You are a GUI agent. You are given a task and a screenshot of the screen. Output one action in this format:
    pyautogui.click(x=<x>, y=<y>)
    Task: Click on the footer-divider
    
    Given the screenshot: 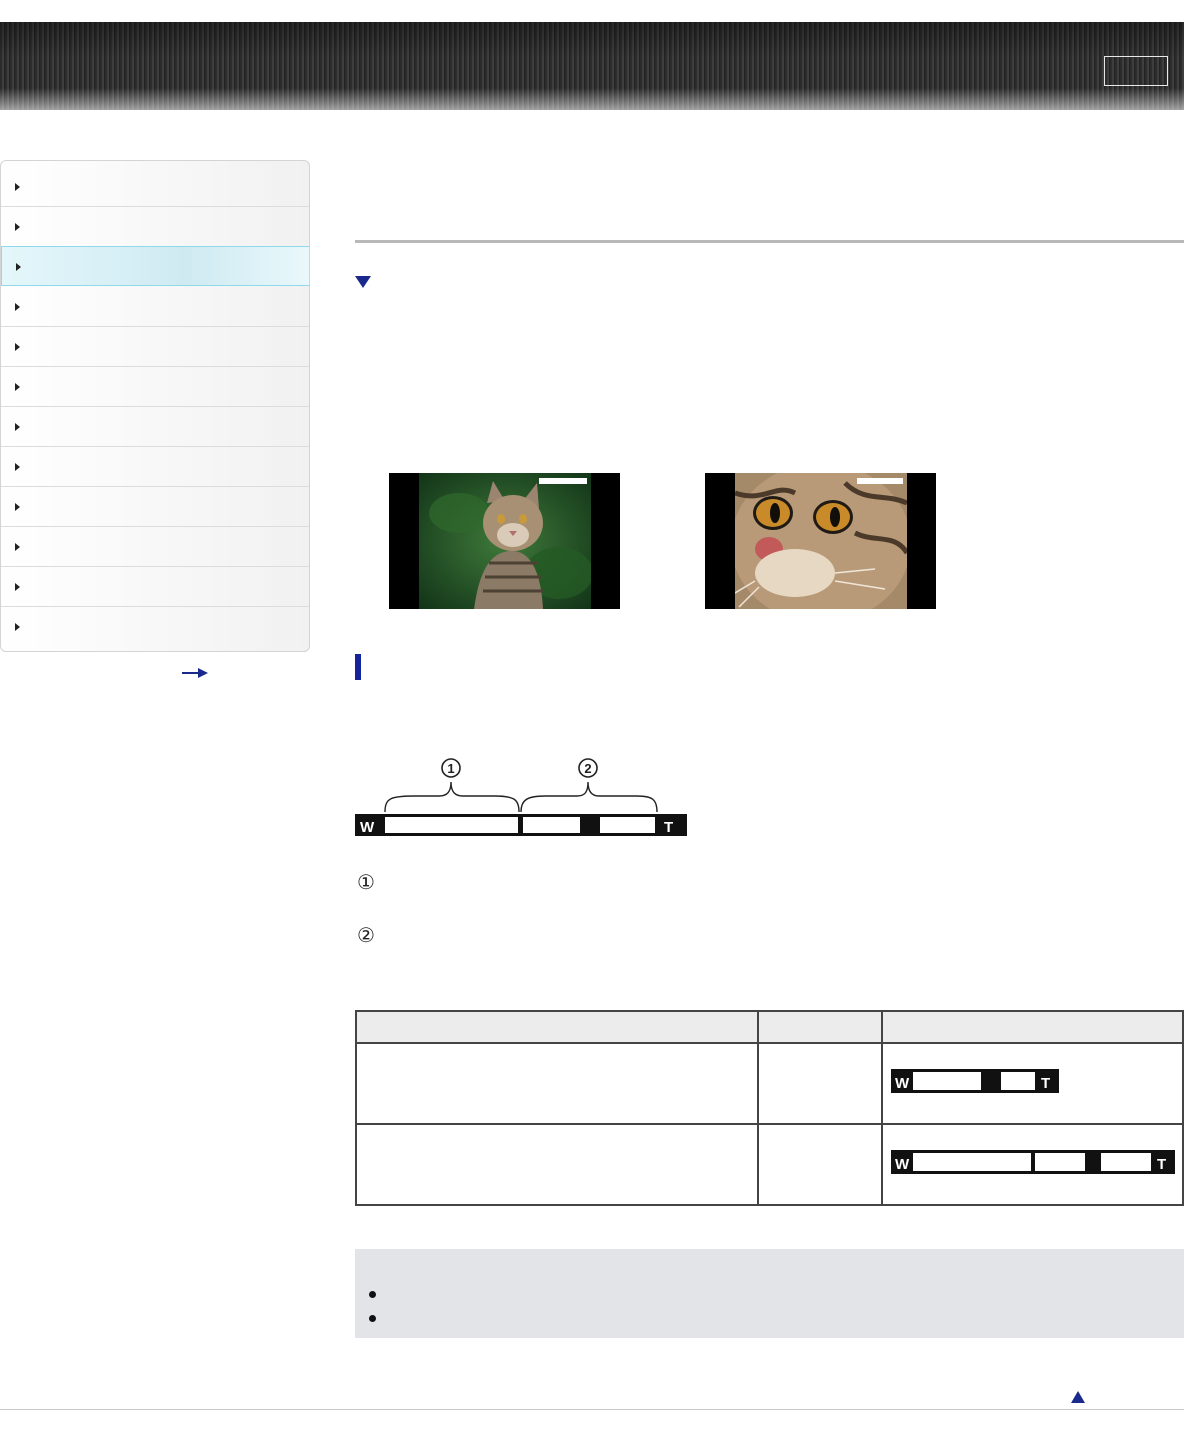 What is the action you would take?
    pyautogui.click(x=592, y=1409)
    